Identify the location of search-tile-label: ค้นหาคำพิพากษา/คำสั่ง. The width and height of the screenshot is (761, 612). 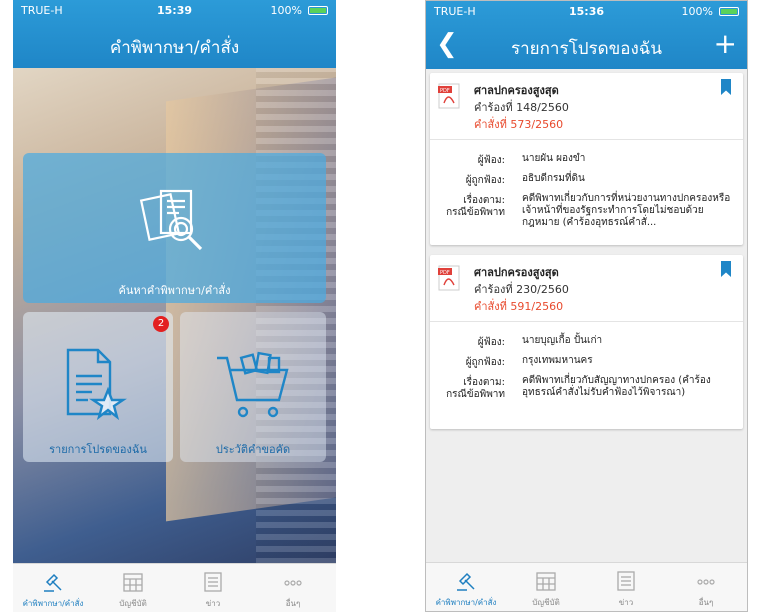
(174, 290).